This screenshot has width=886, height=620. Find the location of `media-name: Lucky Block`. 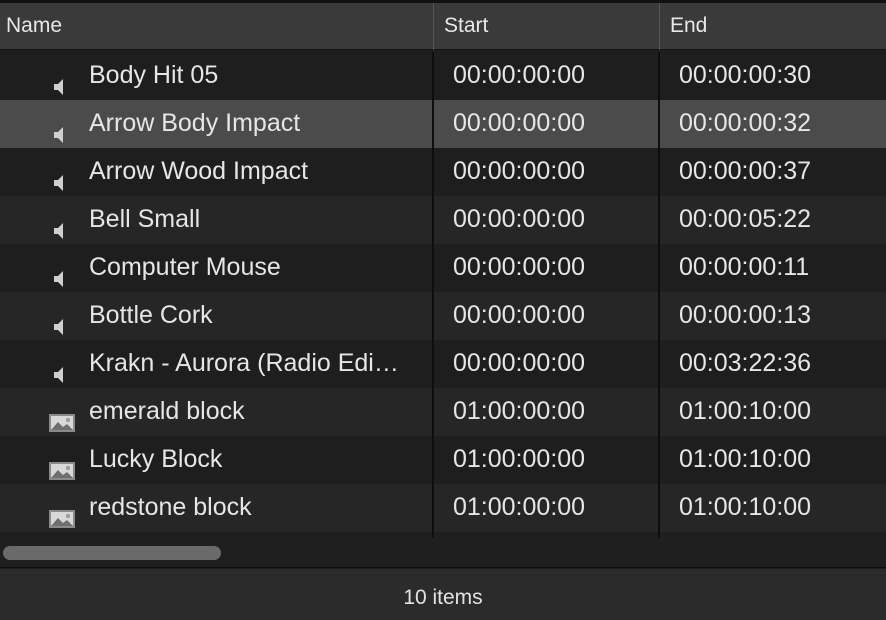

media-name: Lucky Block is located at coordinates (156, 459).